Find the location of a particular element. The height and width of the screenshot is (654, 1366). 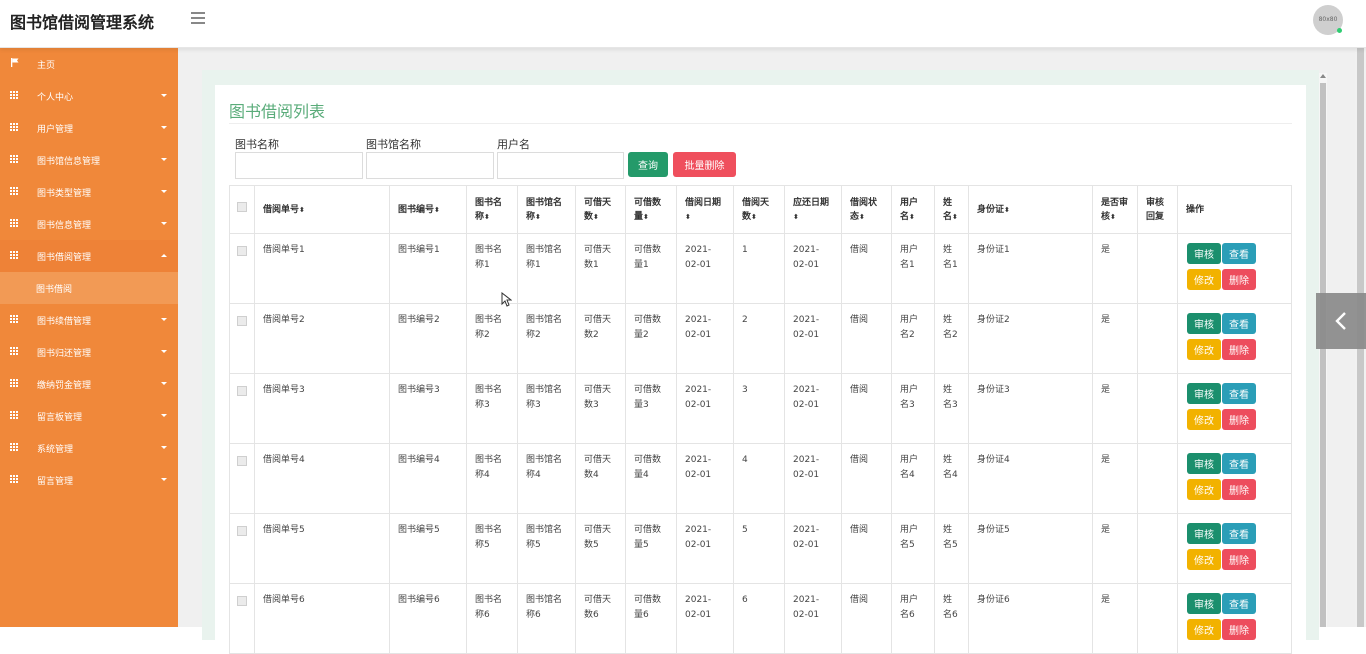

column-header: 是否审核⬍ is located at coordinates (1115, 209).